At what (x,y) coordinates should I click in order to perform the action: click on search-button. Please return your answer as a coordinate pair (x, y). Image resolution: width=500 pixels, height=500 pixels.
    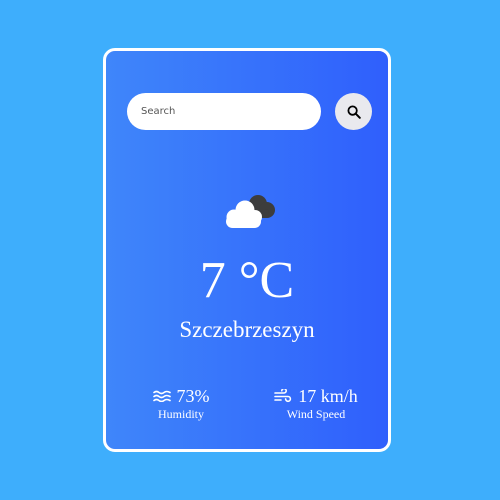
    Looking at the image, I should click on (353, 111).